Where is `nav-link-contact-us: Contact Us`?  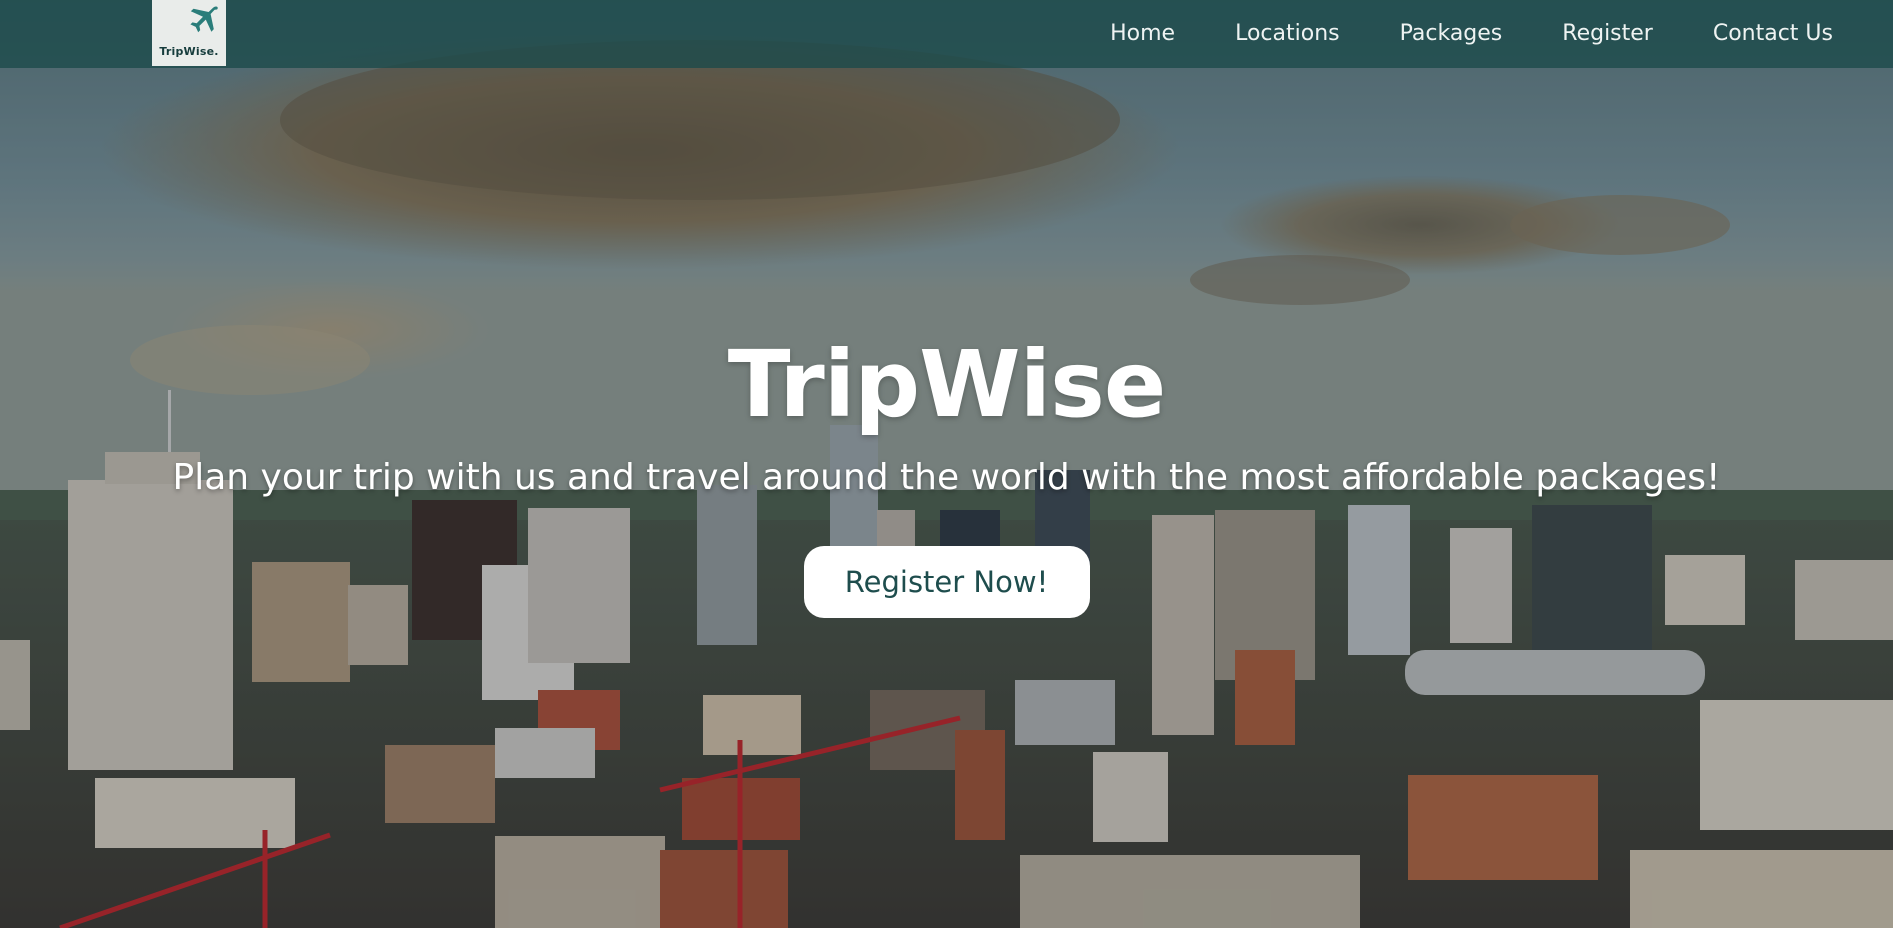 nav-link-contact-us: Contact Us is located at coordinates (1773, 33).